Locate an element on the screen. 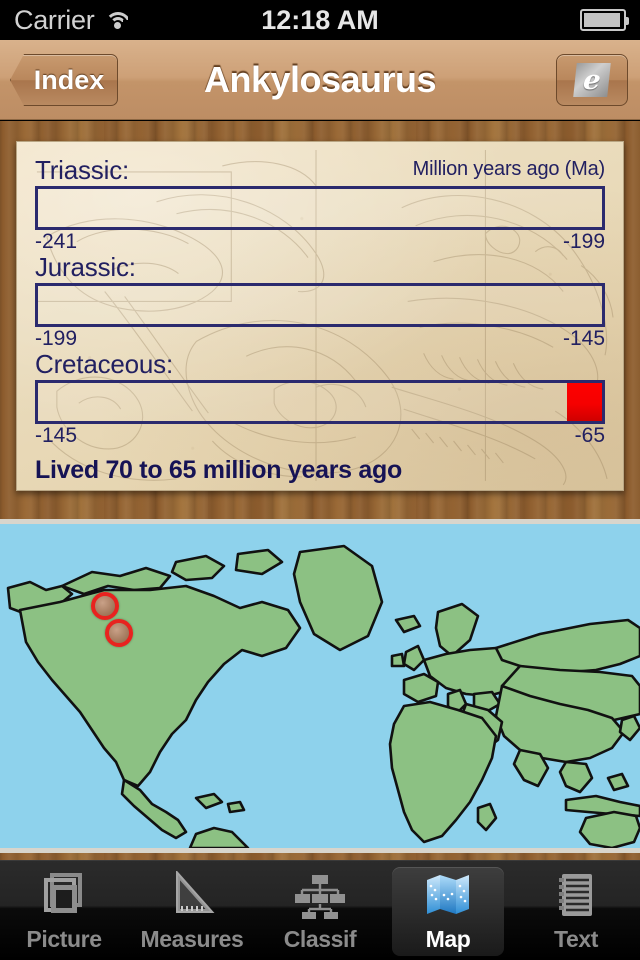 This screenshot has height=960, width=640. clock-label: 12:18 AM is located at coordinates (320, 19).